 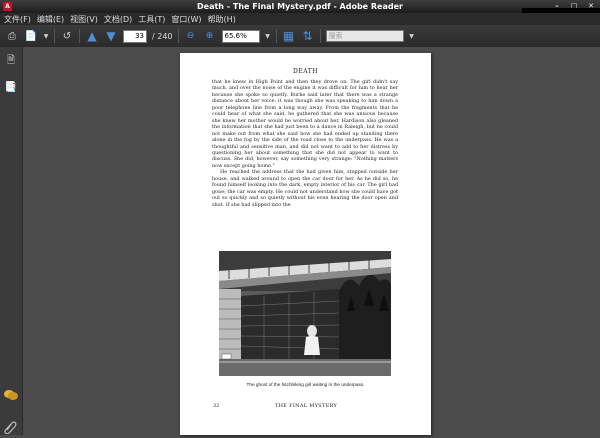 I want to click on menu-document: 文档(D), so click(x=118, y=19).